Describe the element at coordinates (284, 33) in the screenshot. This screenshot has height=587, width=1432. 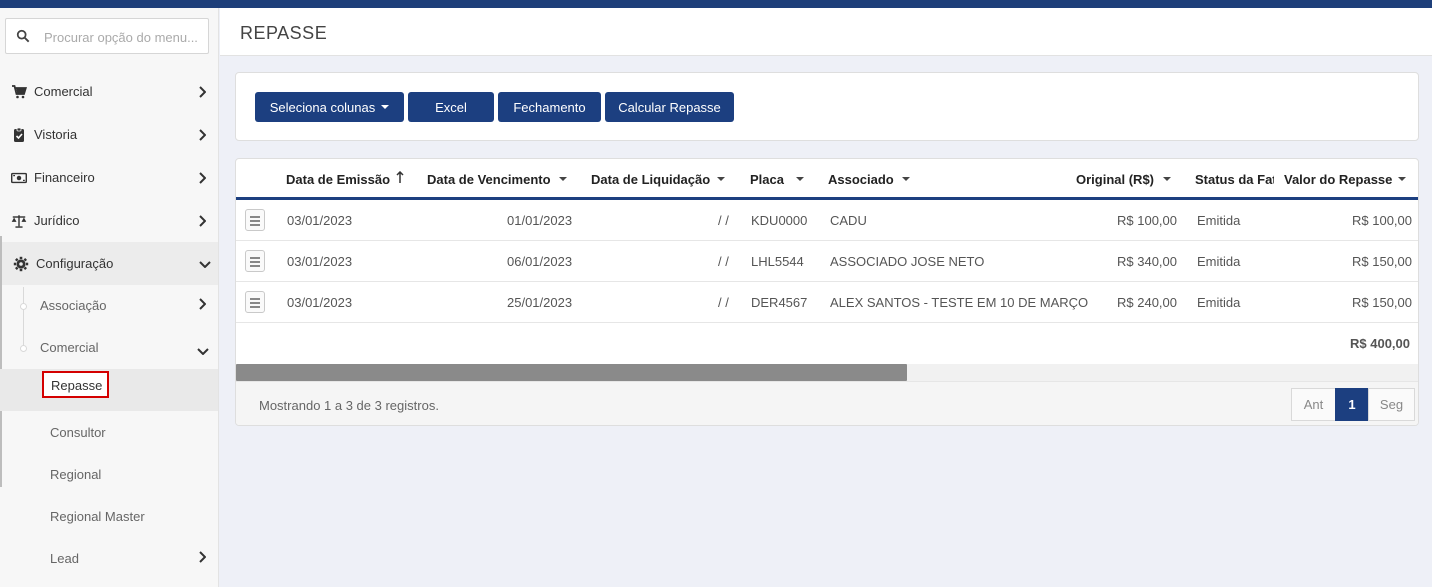
I see `page-title: REPASSE` at that location.